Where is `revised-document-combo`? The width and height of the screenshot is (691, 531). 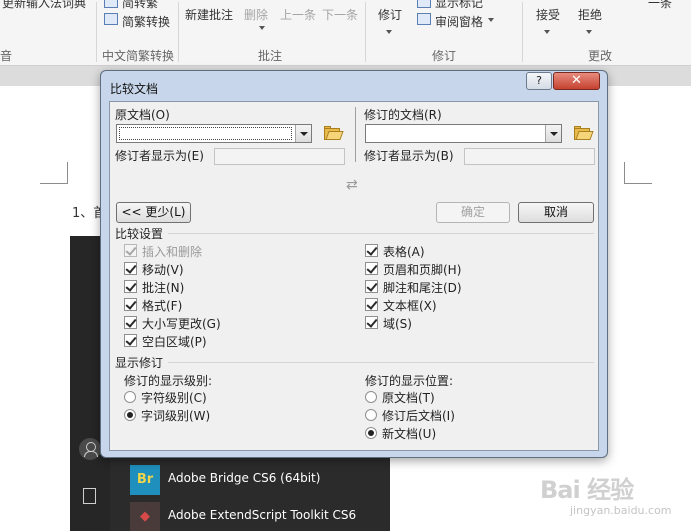 revised-document-combo is located at coordinates (463, 133).